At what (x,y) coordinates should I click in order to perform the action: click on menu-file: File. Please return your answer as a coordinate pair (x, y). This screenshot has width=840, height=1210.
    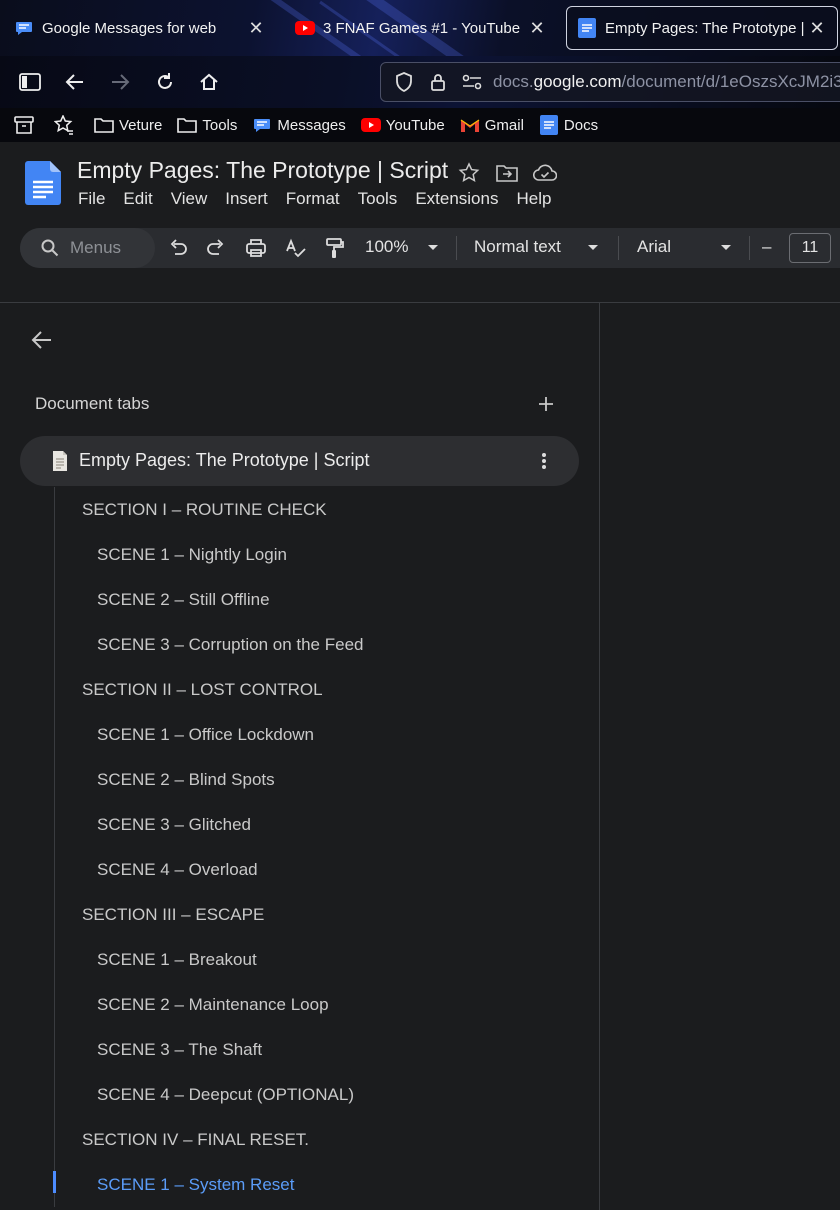
    Looking at the image, I should click on (91, 199).